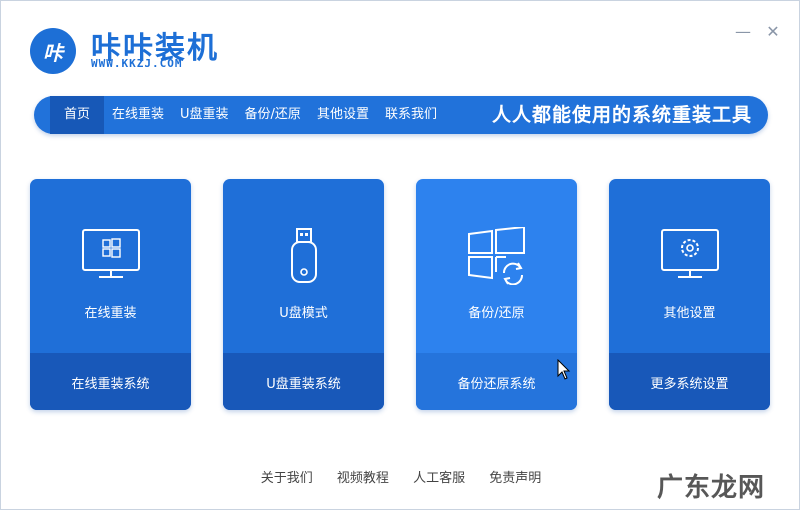 This screenshot has width=800, height=510. Describe the element at coordinates (564, 371) in the screenshot. I see `mouse-cursor-icon` at that location.